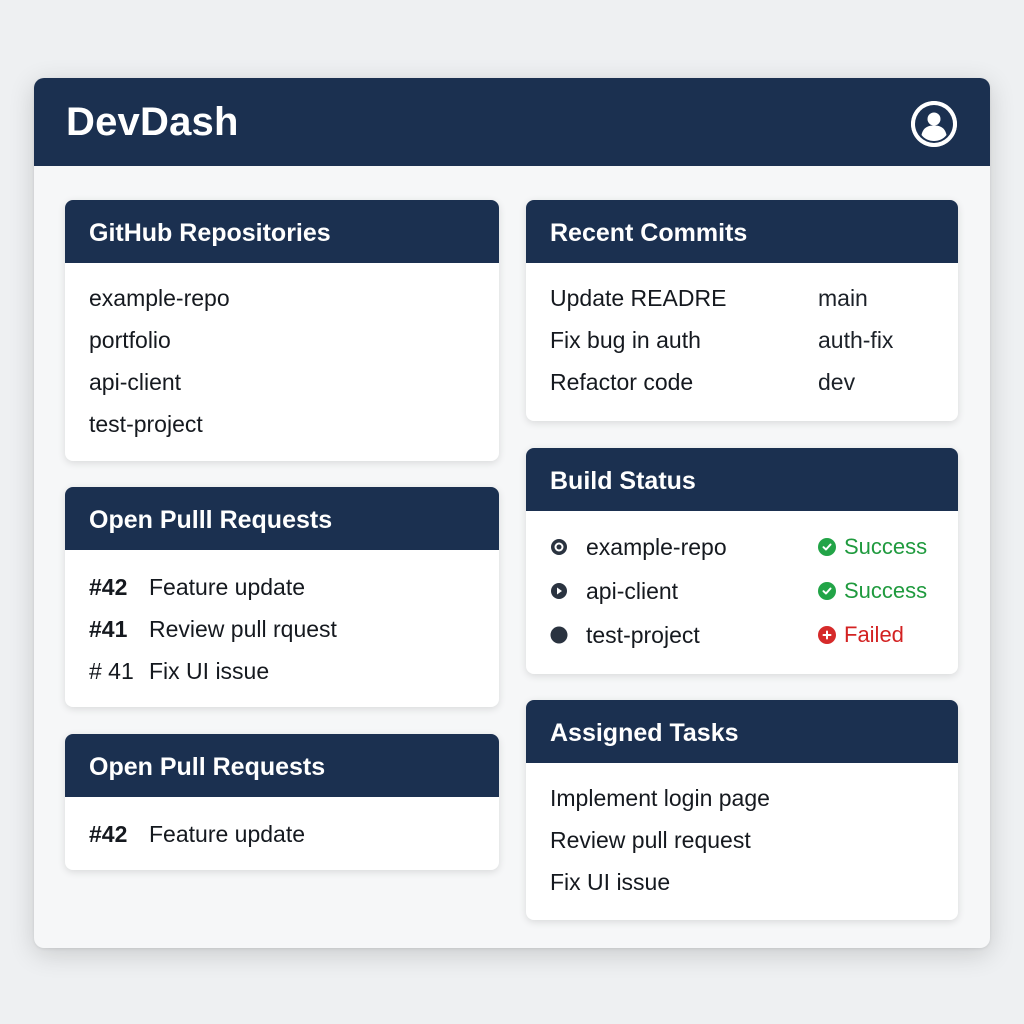  Describe the element at coordinates (282, 298) in the screenshot. I see `repo-item: example-repo` at that location.